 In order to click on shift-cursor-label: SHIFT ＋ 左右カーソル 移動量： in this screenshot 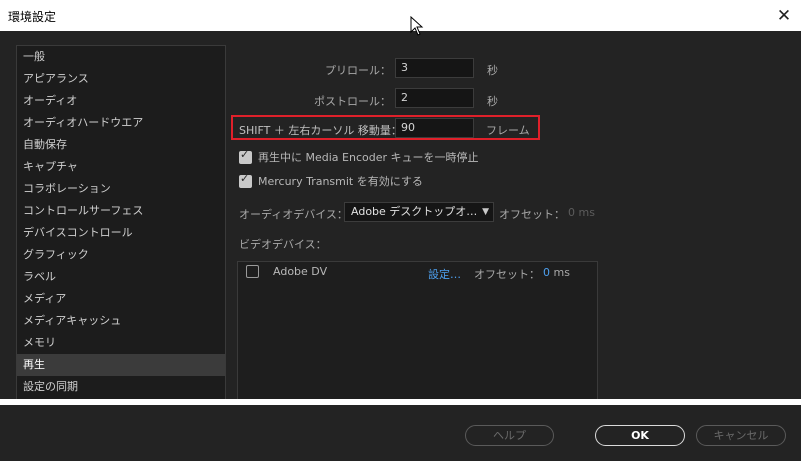, I will do `click(320, 130)`.